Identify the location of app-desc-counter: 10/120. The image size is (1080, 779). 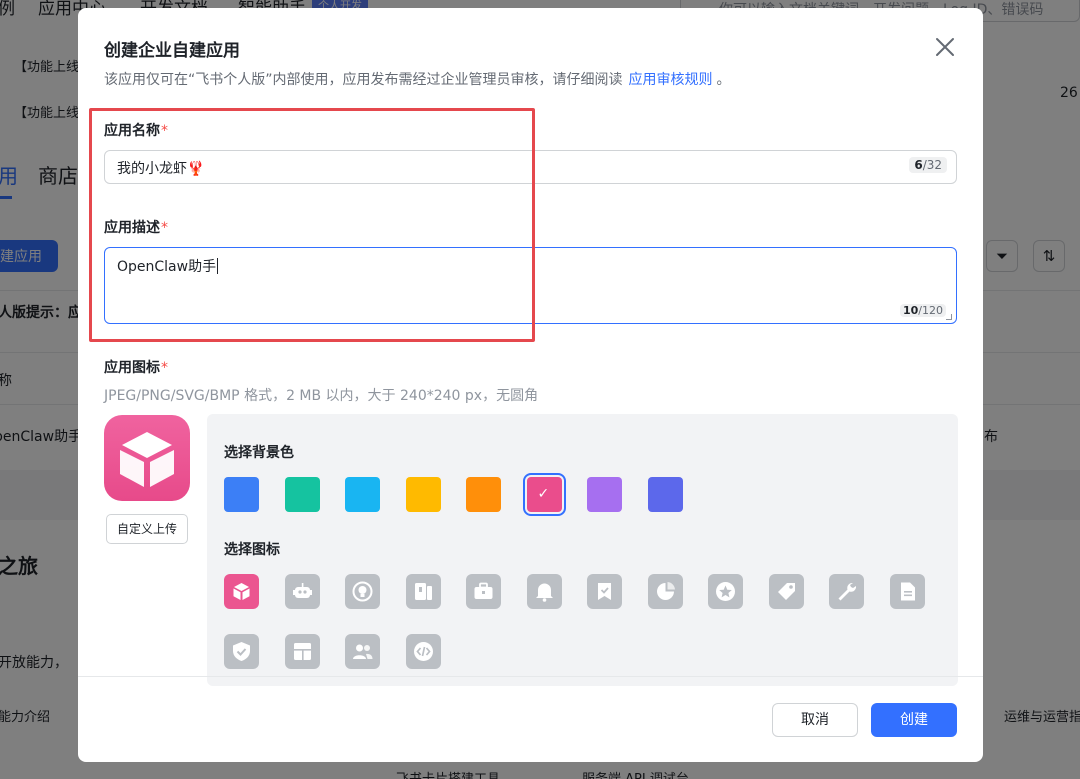
(922, 310).